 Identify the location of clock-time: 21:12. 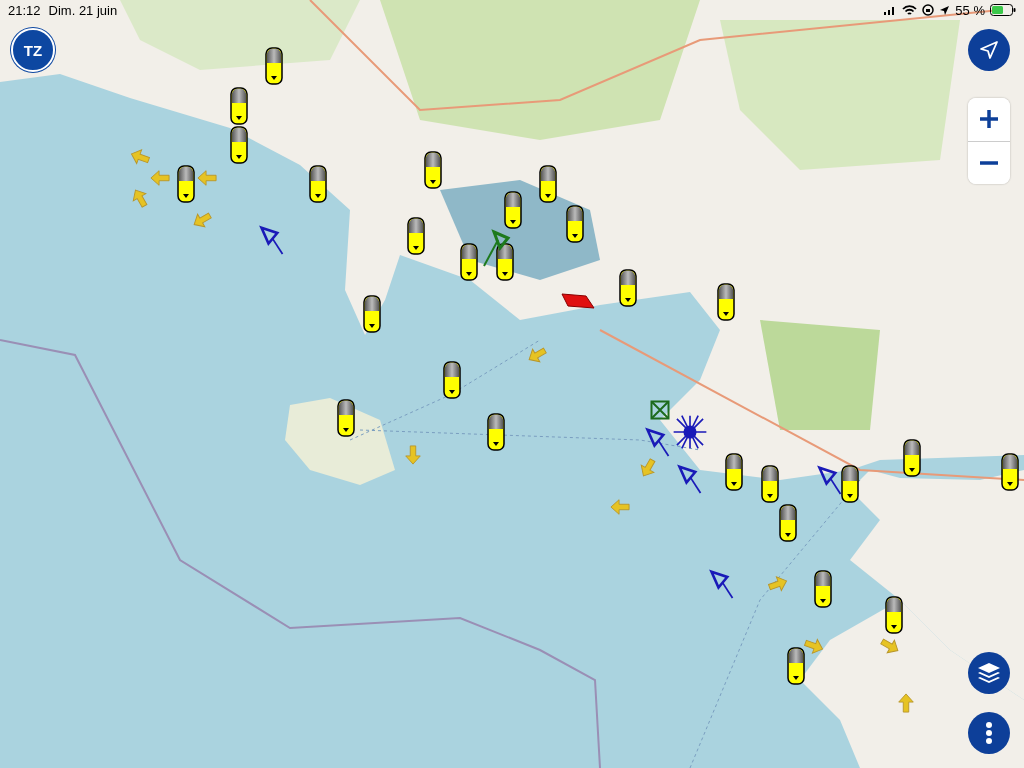
(24, 10).